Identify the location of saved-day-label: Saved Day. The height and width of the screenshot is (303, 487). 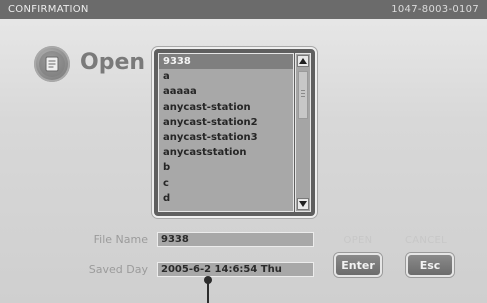
(118, 269).